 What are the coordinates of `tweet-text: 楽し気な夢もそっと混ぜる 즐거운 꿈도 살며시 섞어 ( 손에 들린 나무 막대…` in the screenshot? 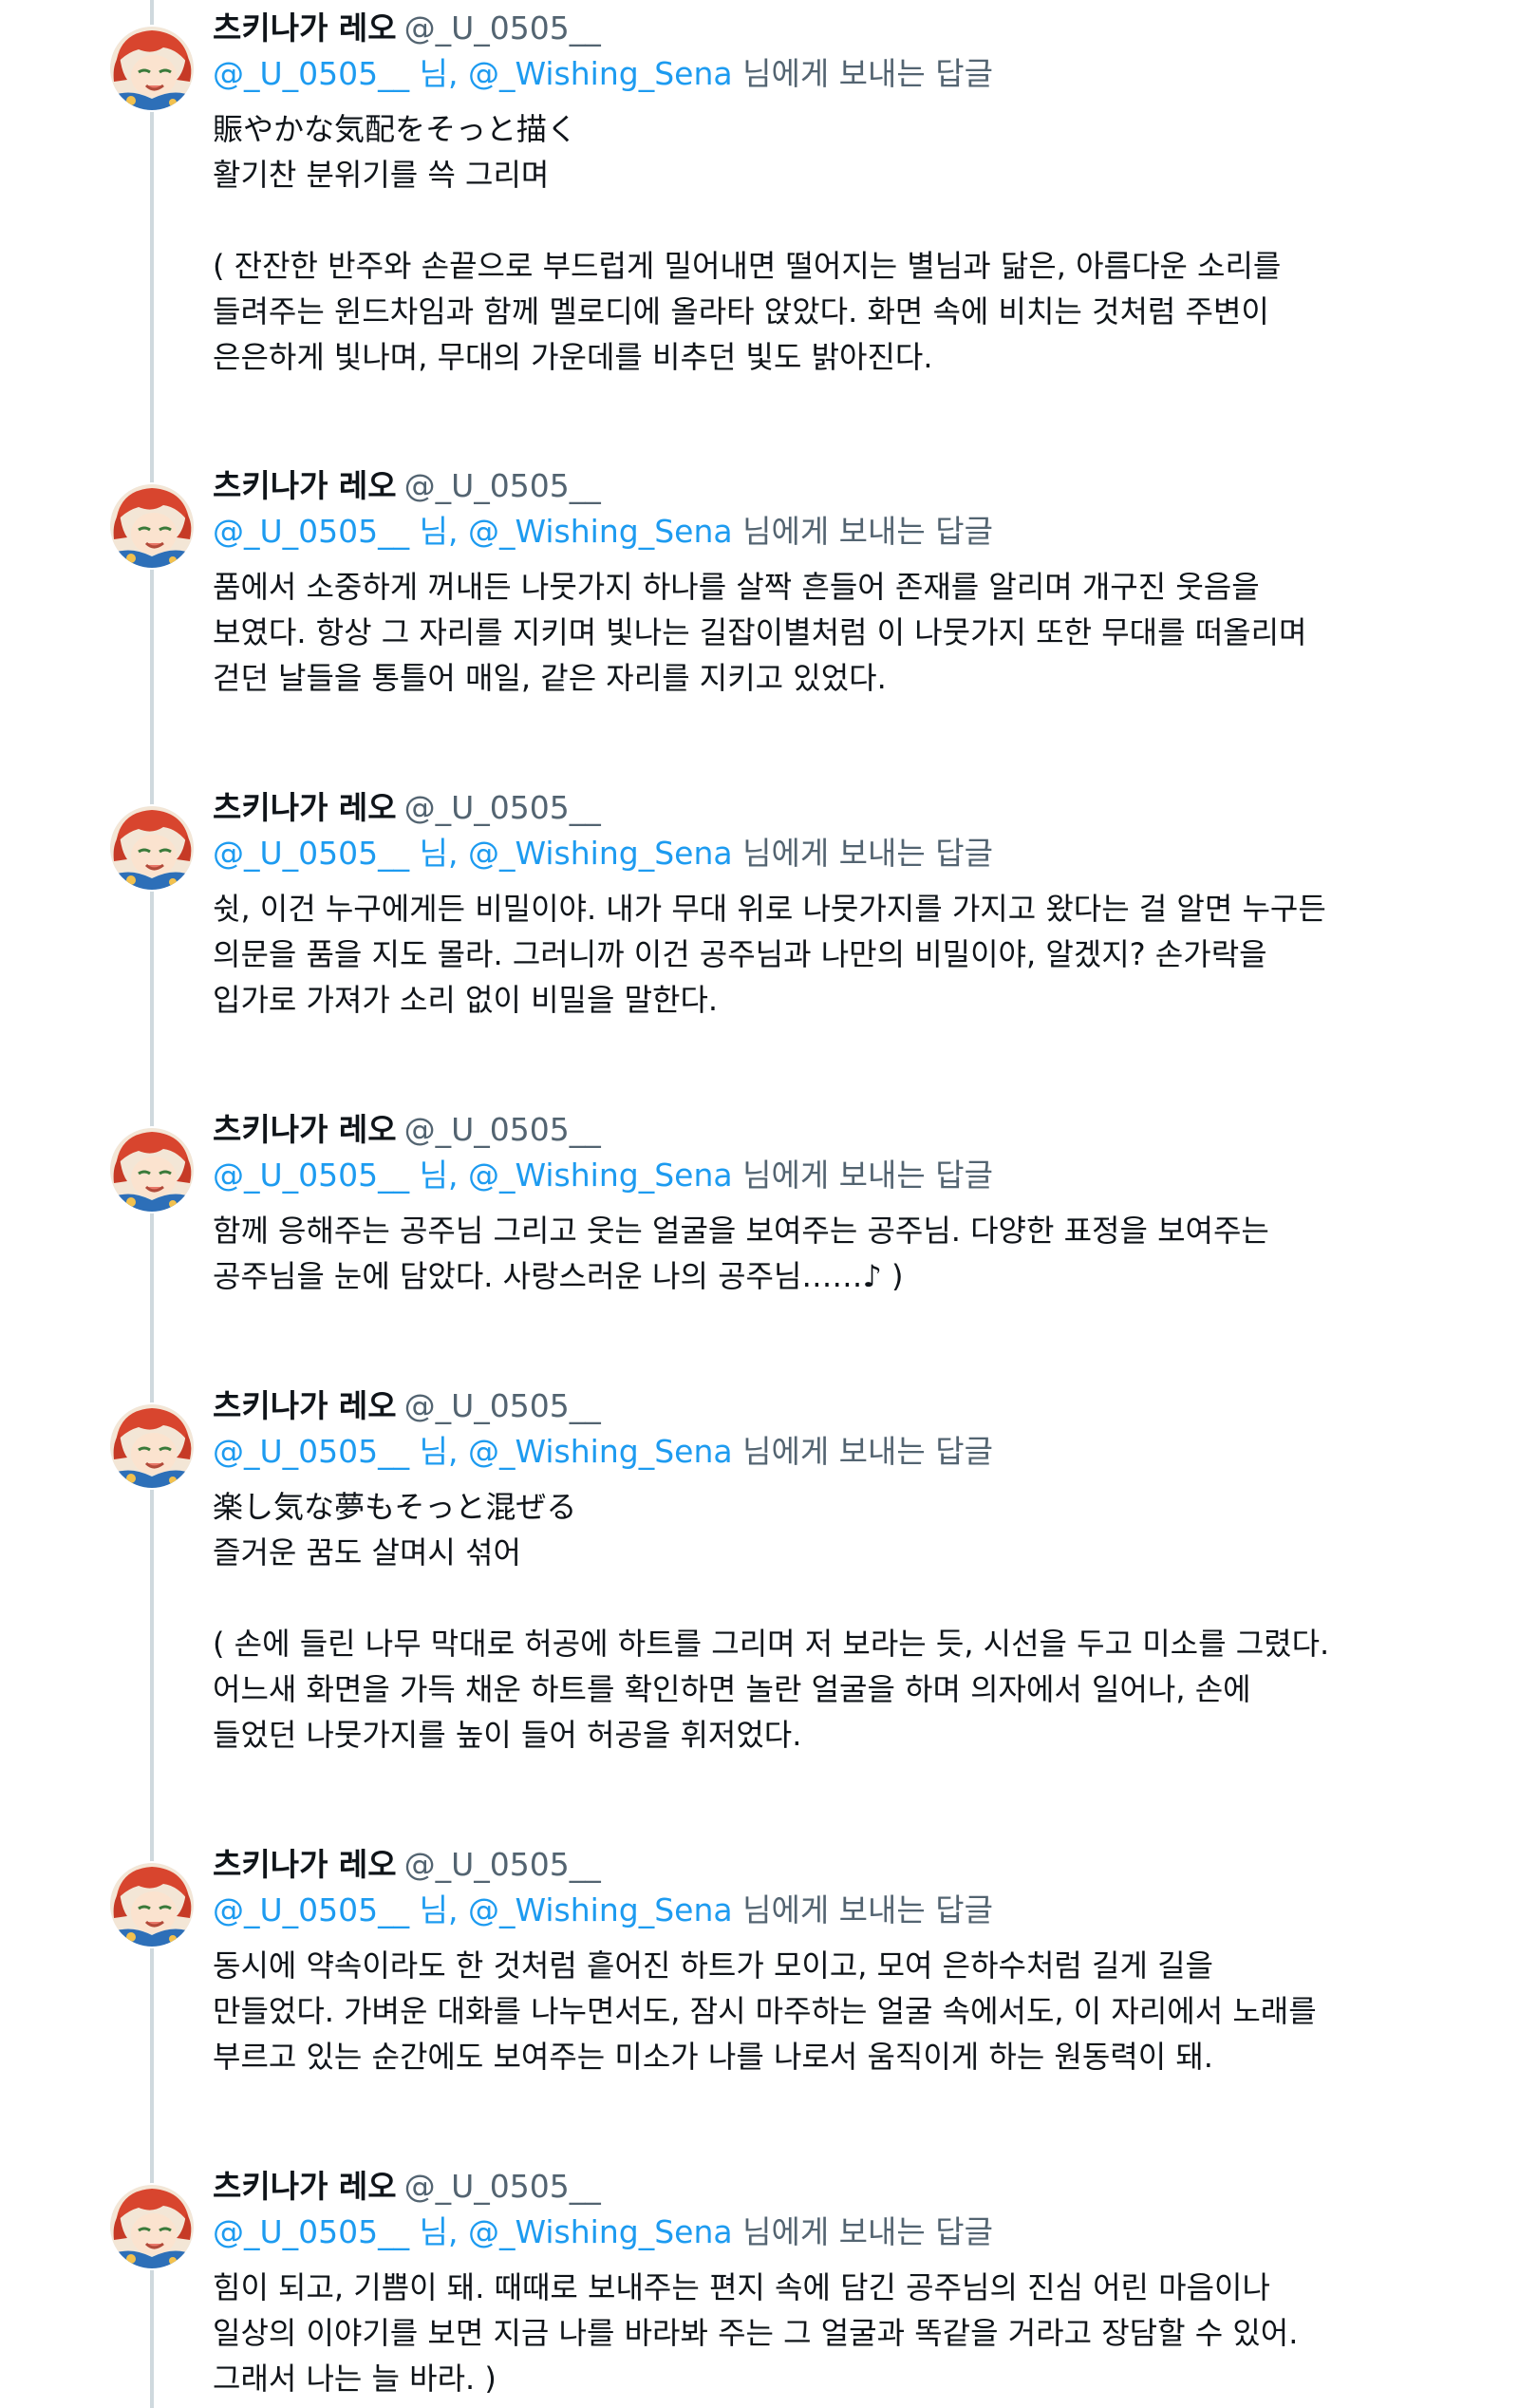 It's located at (771, 1621).